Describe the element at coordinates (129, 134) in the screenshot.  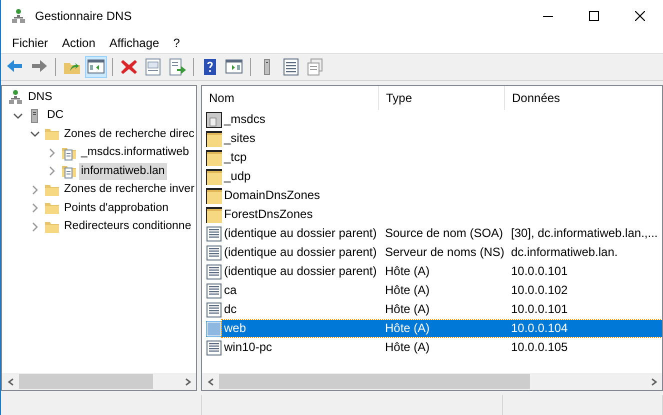
I see `tree-item: Zones de recherche direc` at that location.